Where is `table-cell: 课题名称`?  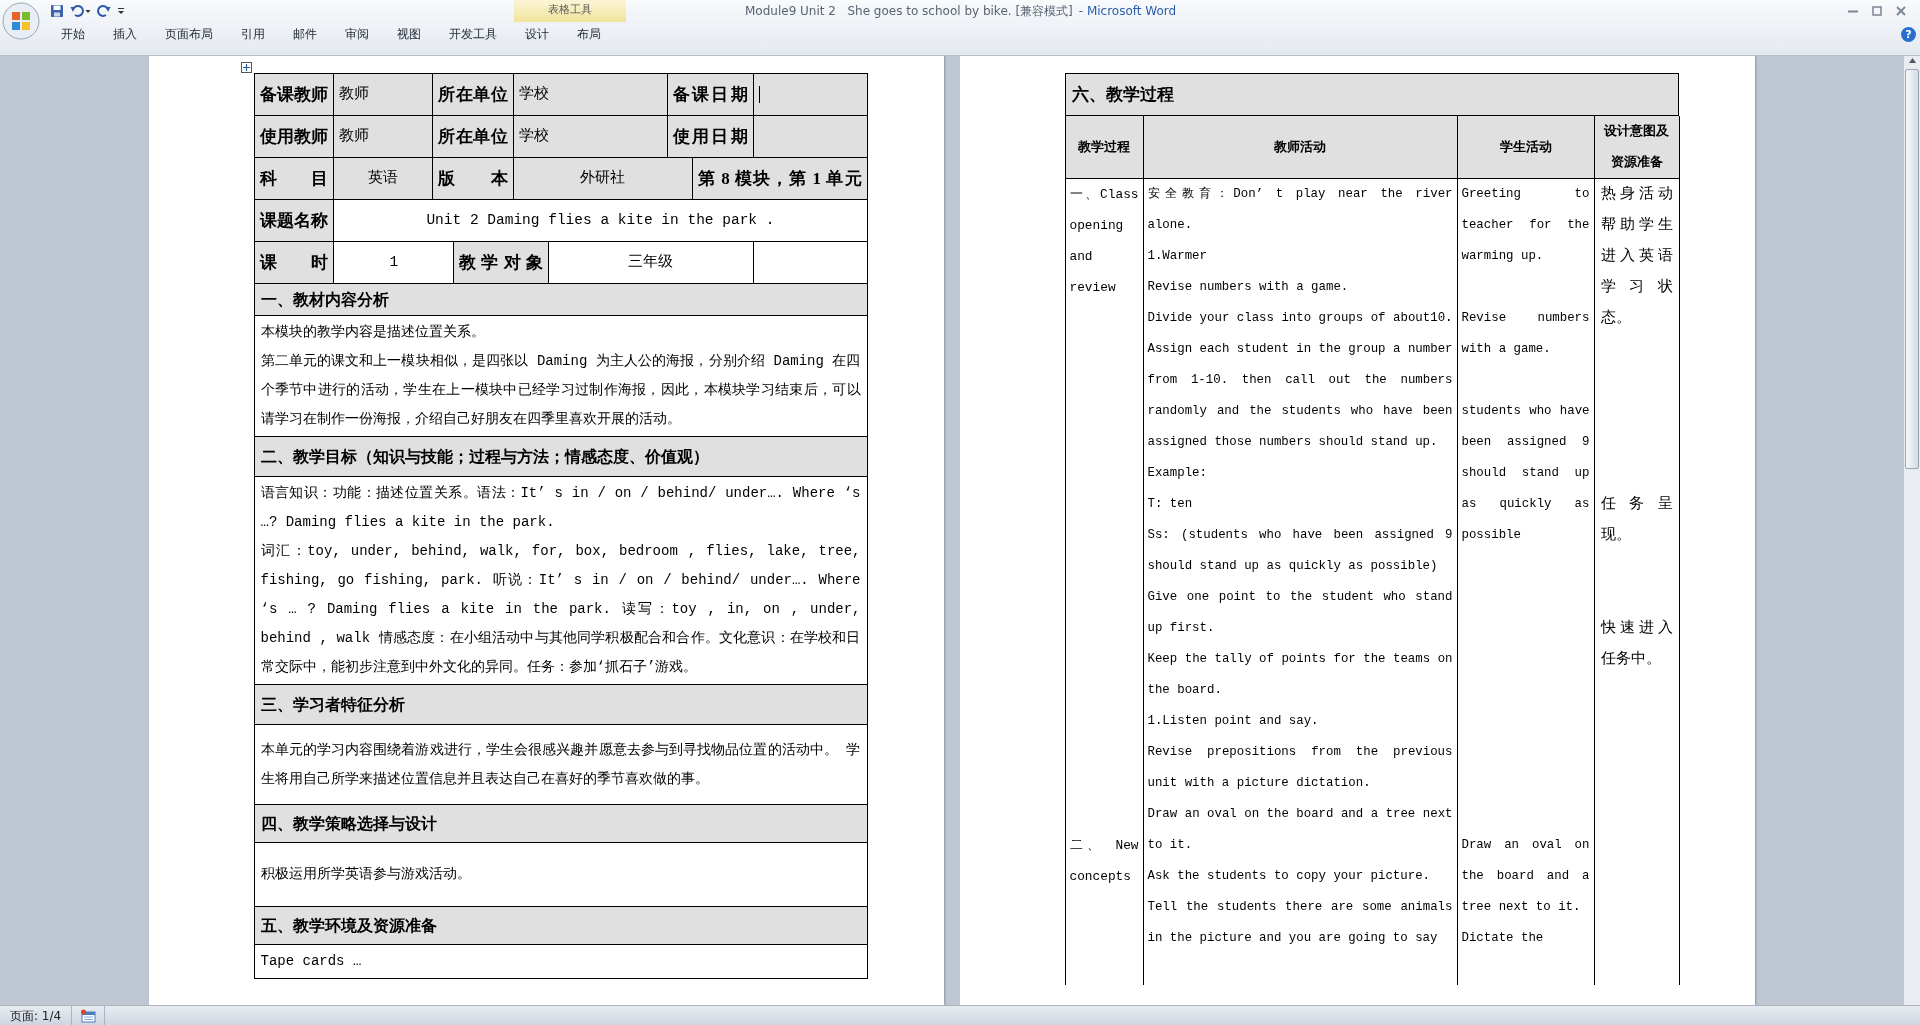
table-cell: 课题名称 is located at coordinates (294, 221).